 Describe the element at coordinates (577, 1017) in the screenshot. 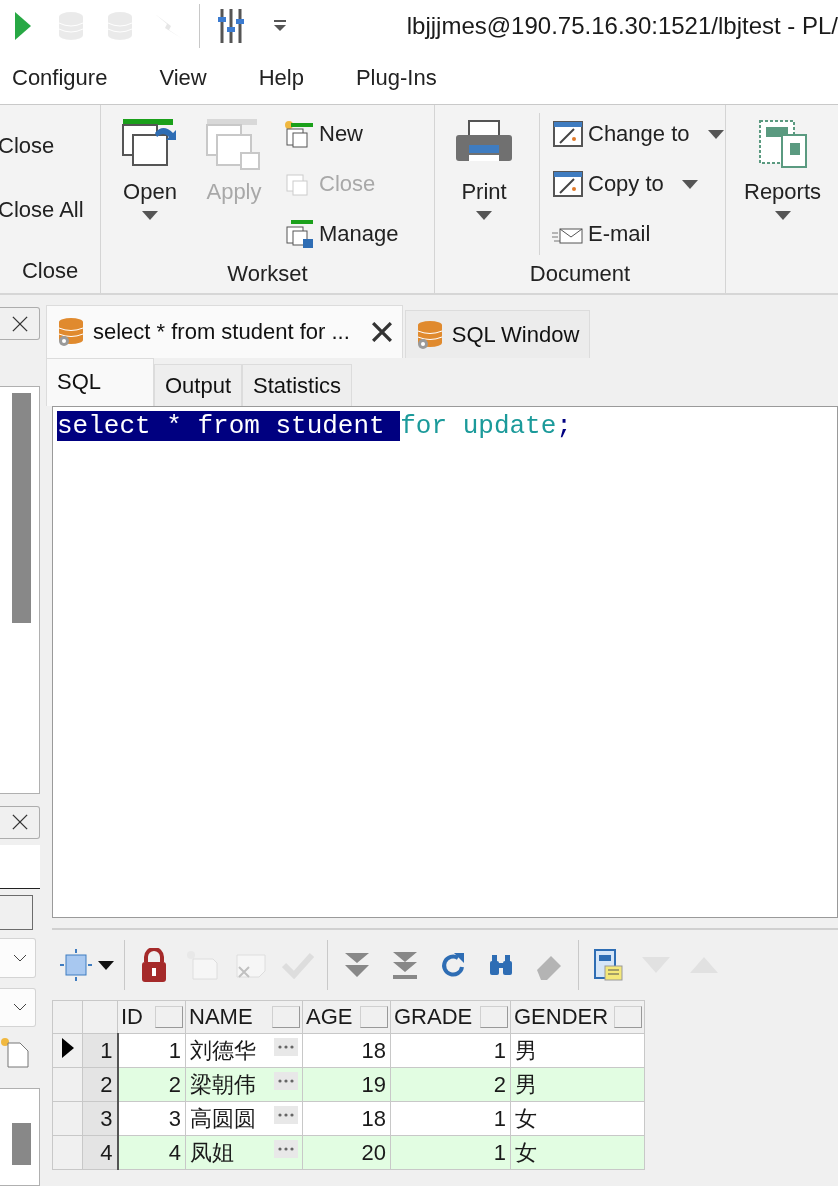

I see `column-header: GENDER` at that location.